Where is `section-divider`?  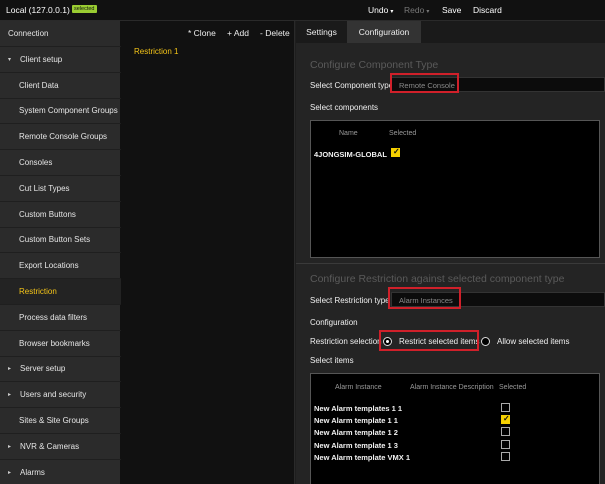 section-divider is located at coordinates (450, 263).